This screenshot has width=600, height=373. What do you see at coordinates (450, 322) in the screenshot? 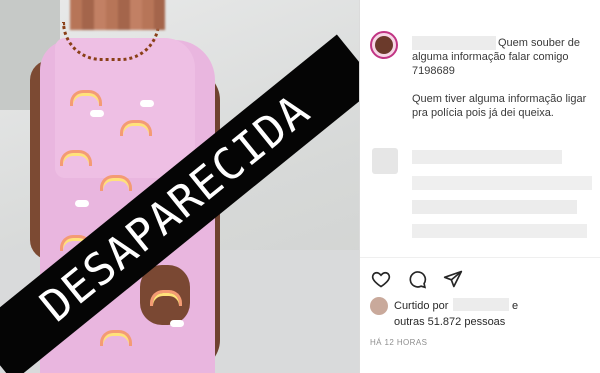
I see `likes-count: outras 51.872 pessoas` at bounding box center [450, 322].